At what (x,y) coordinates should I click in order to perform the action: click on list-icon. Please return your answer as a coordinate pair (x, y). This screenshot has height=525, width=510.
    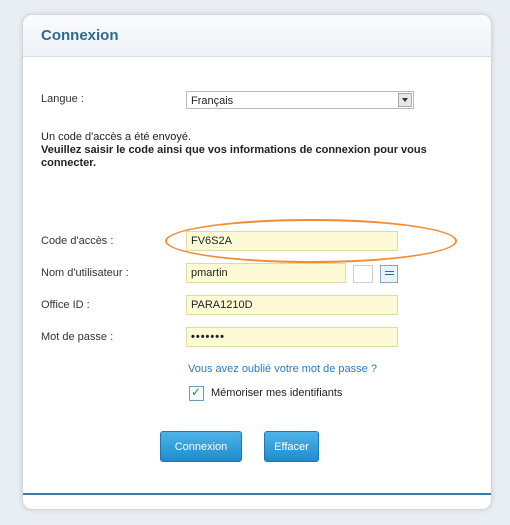
    Looking at the image, I should click on (389, 274).